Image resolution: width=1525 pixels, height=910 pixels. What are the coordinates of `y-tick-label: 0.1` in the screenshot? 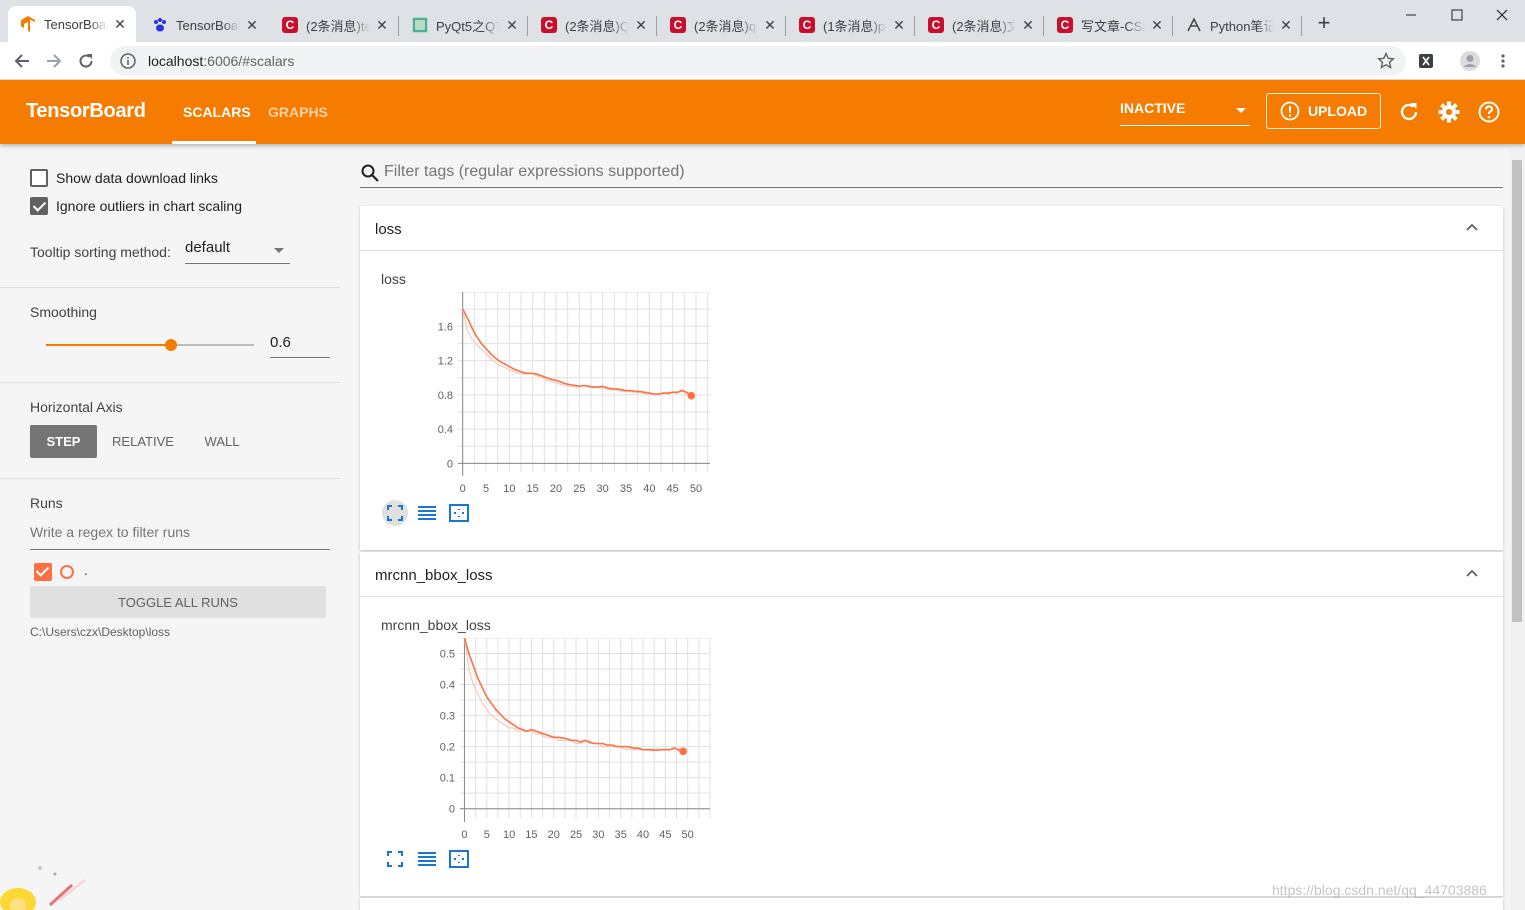 It's located at (447, 779).